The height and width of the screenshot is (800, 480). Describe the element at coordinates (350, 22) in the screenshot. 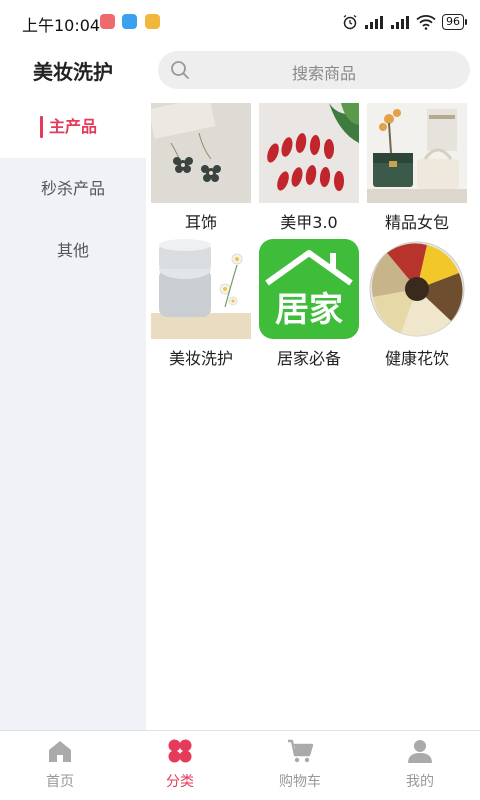

I see `alarm-icon` at that location.